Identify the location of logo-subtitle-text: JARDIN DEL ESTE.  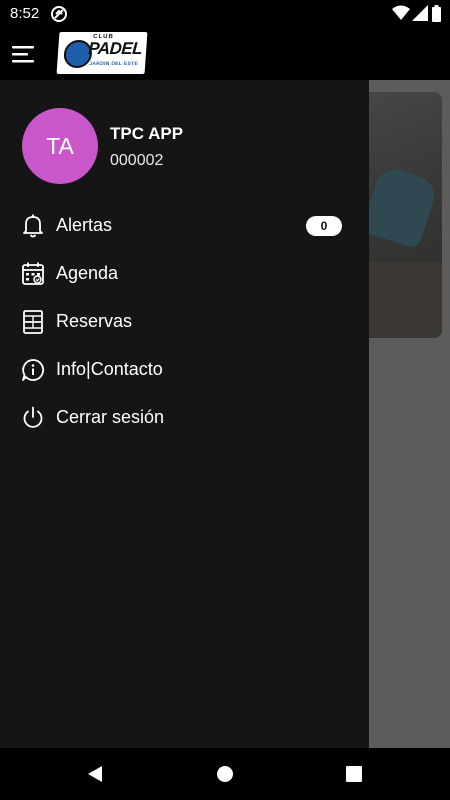
(114, 64).